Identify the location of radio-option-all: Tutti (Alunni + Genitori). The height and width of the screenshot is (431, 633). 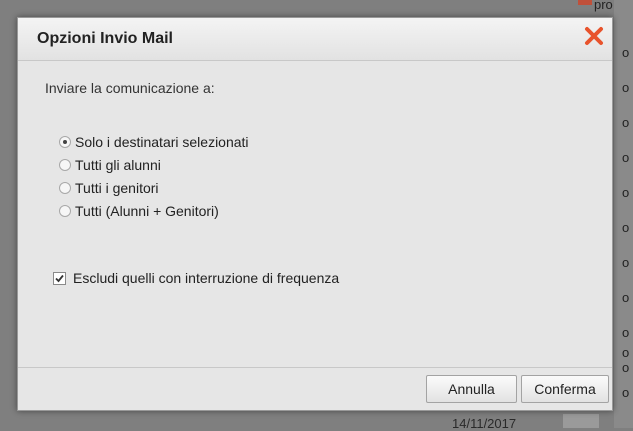
(154, 210).